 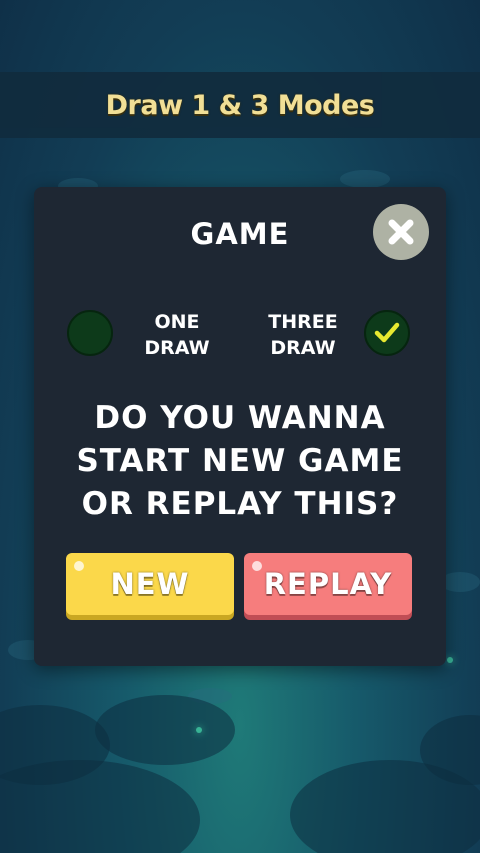 I want to click on new-button-label: NEW, so click(x=150, y=584).